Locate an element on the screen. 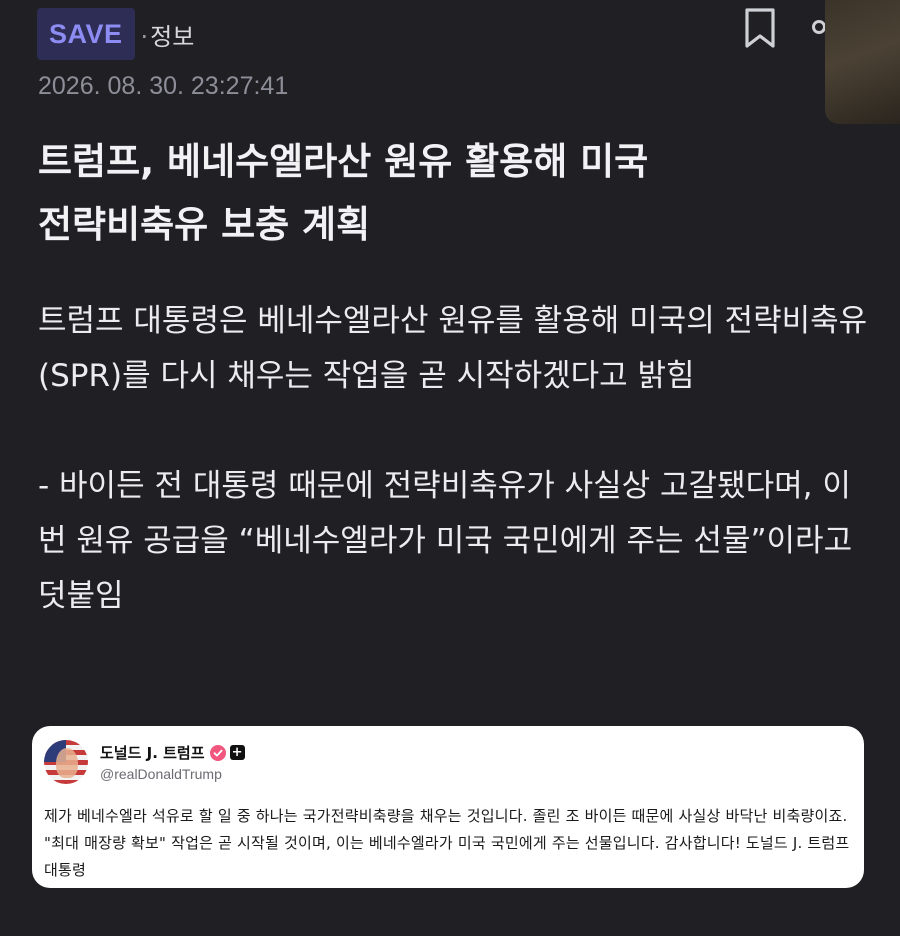 This screenshot has height=936, width=900. avatar is located at coordinates (66, 762).